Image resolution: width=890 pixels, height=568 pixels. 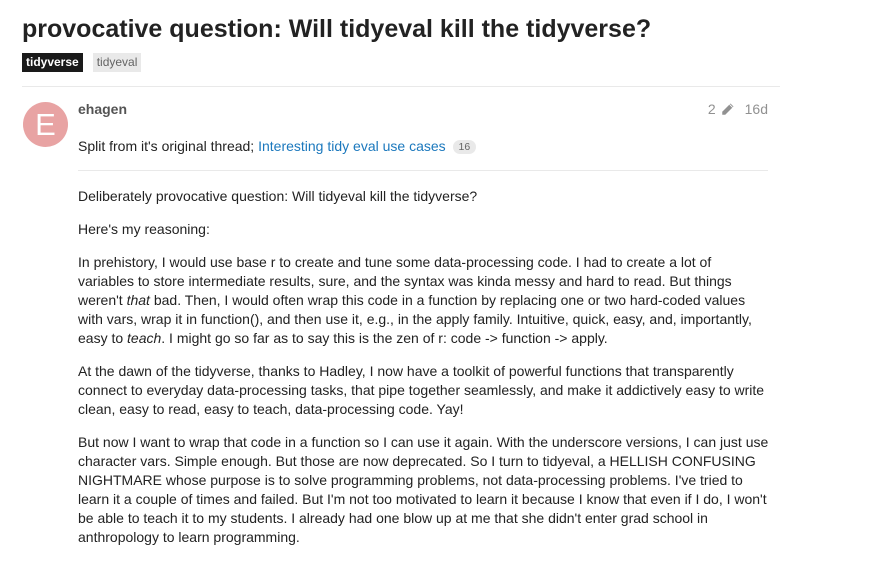 What do you see at coordinates (756, 109) in the screenshot?
I see `post-age: 16d` at bounding box center [756, 109].